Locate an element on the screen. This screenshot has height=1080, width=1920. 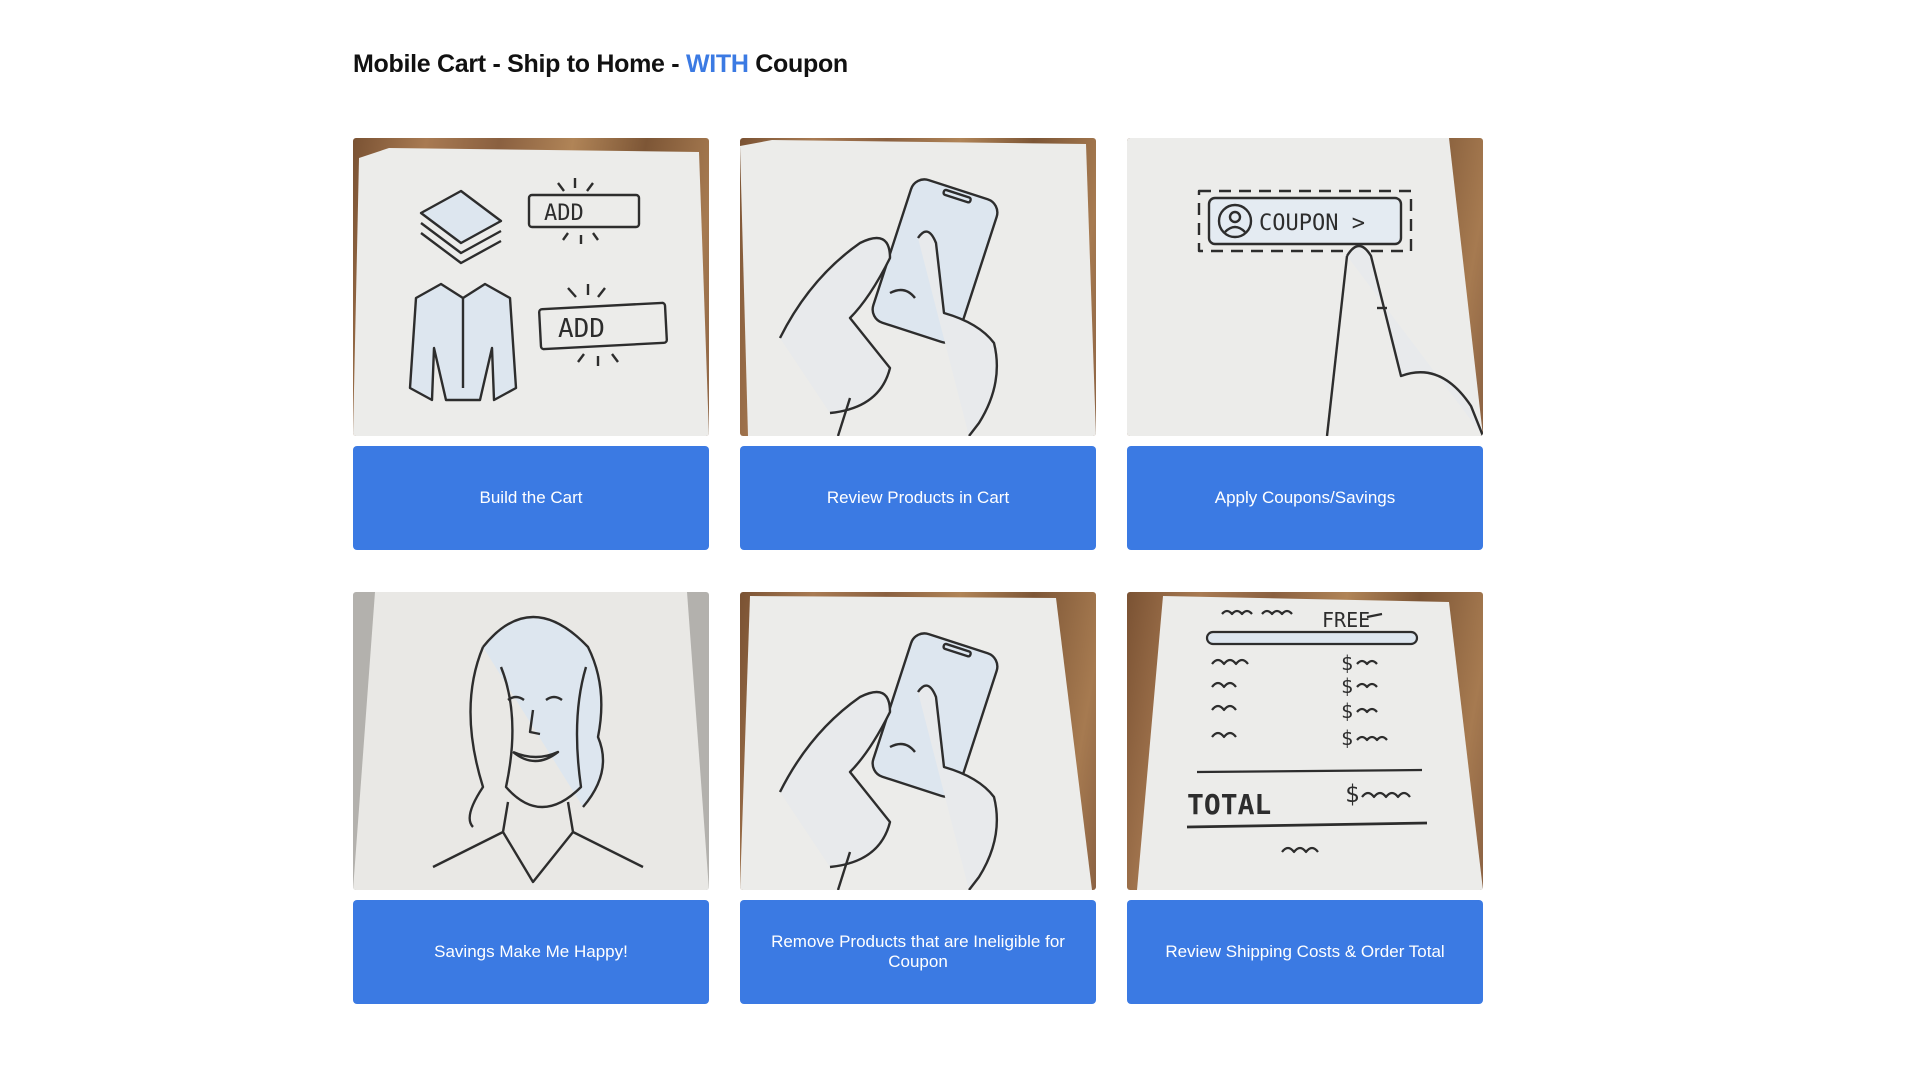
storyboard-card: Review Products in Cart is located at coordinates (918, 344).